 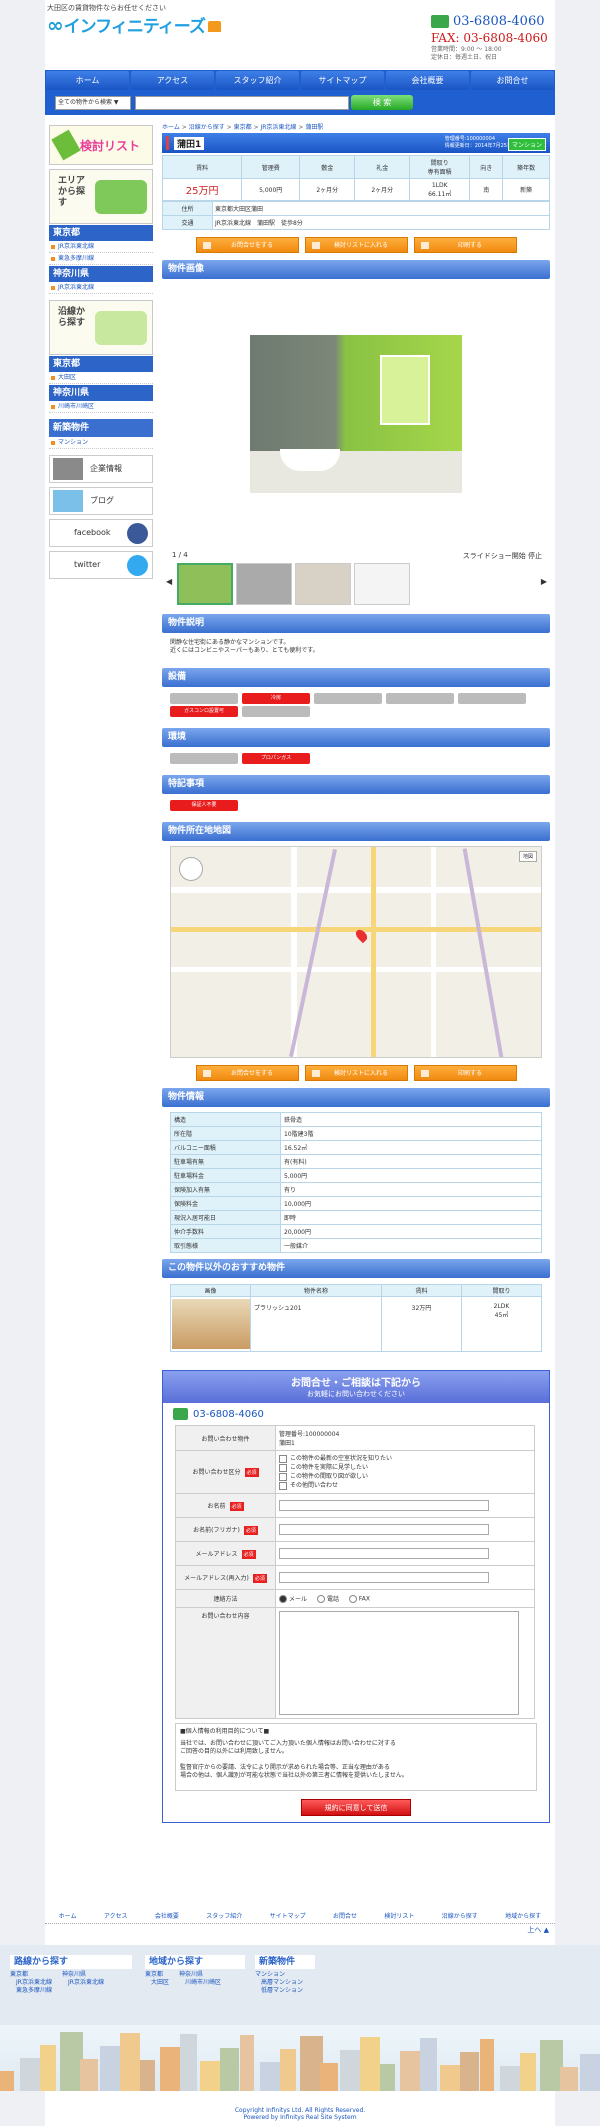 I want to click on recommend-photo, so click(x=210, y=1324).